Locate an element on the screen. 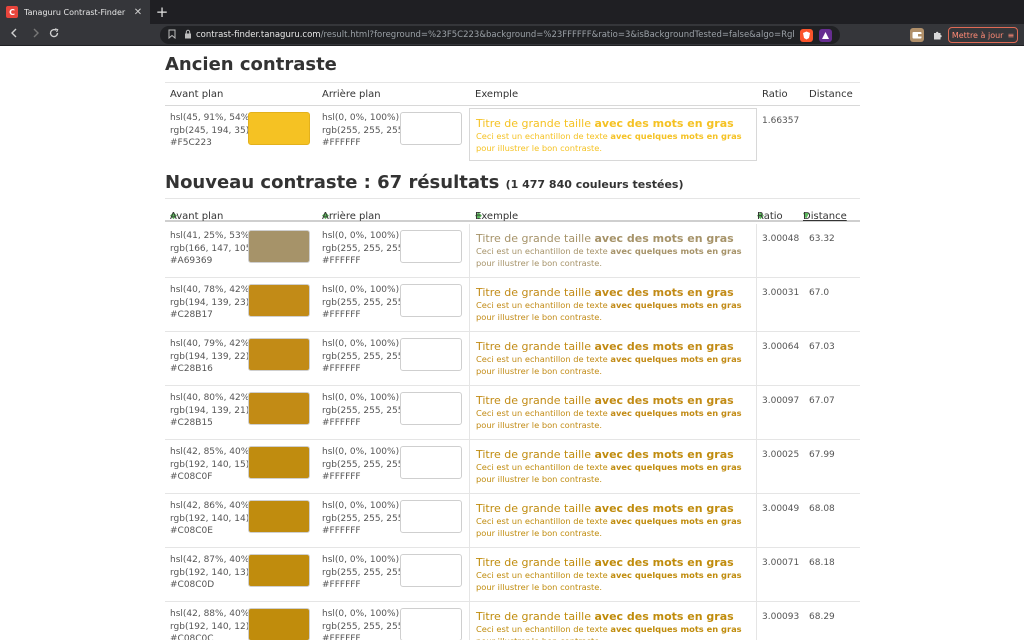 The height and width of the screenshot is (640, 1024). fg-rgb: rgb(192, 140, 14) is located at coordinates (210, 518).